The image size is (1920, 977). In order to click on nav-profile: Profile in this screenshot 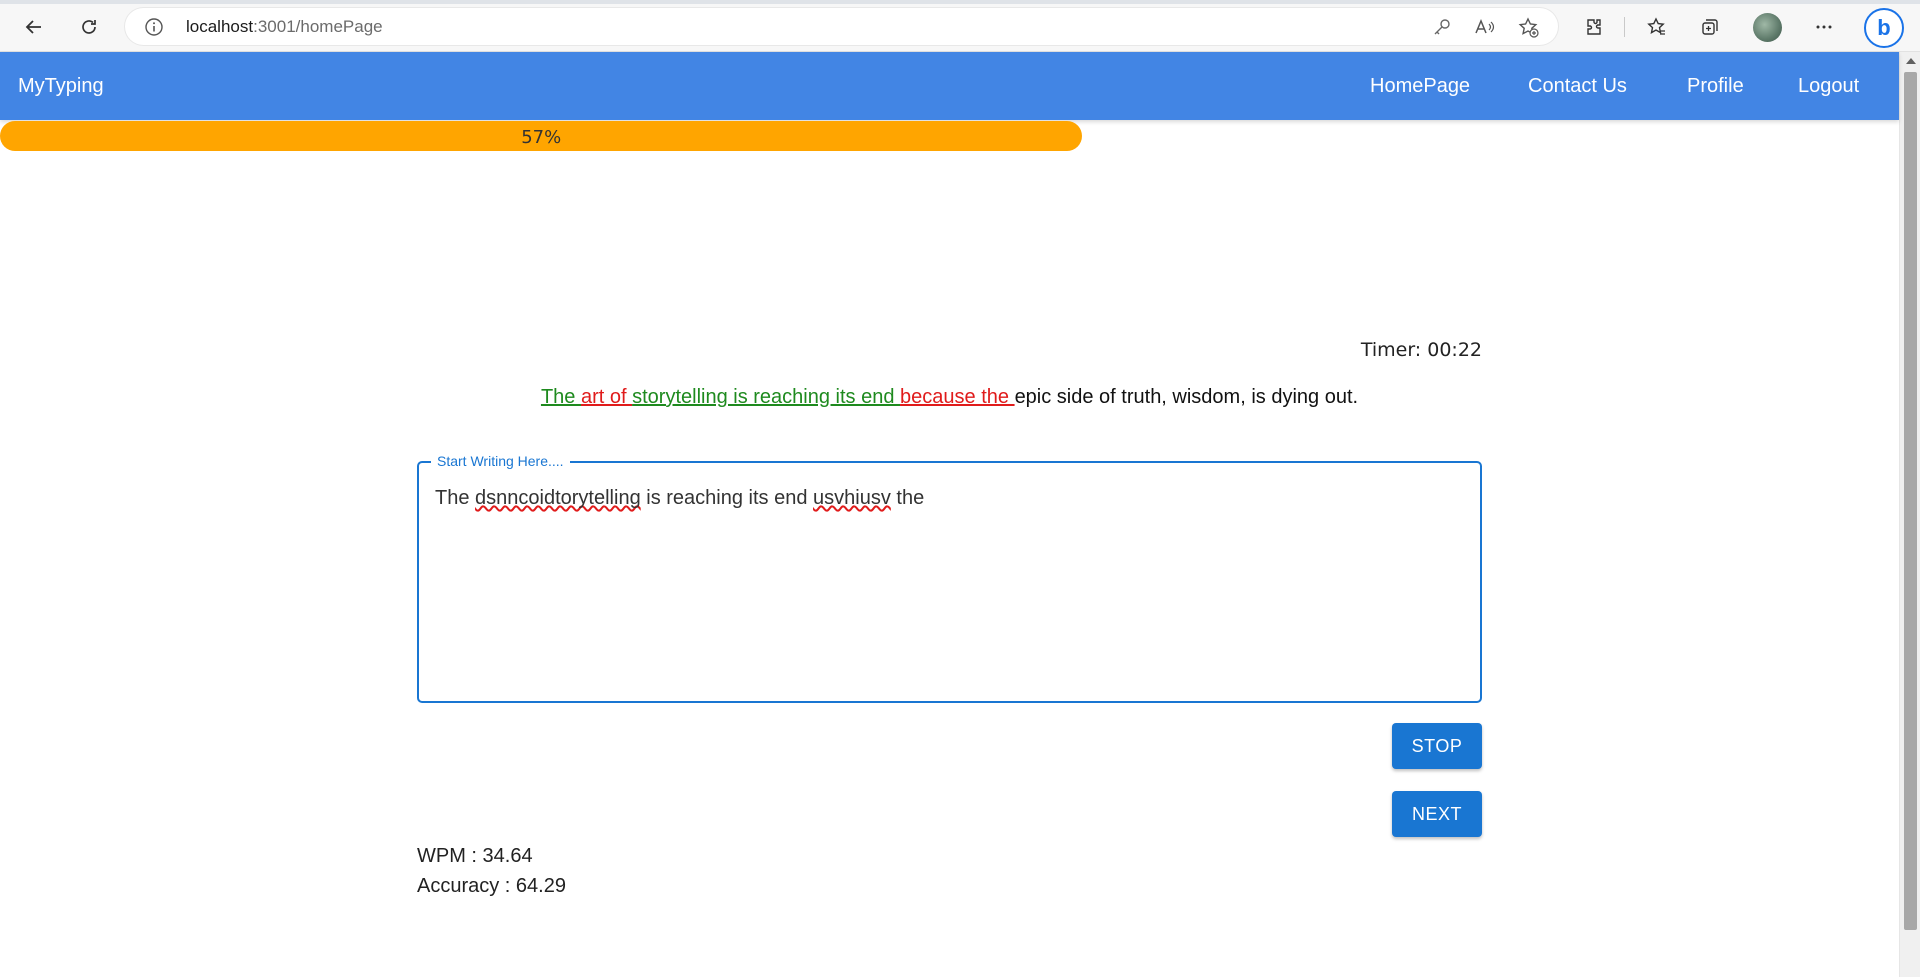, I will do `click(1715, 86)`.